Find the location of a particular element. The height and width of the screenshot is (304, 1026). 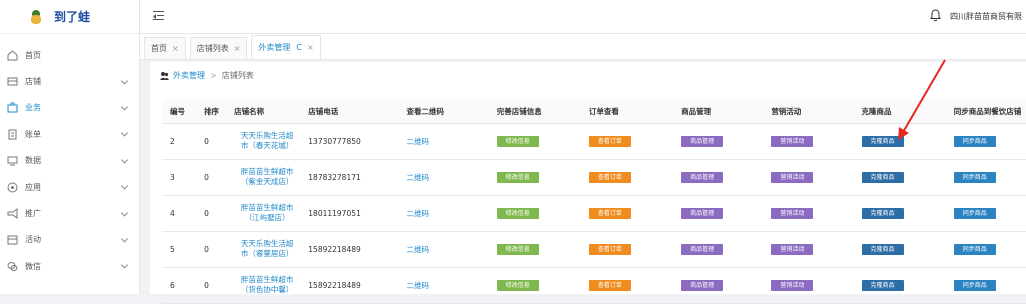

sidebar-item: 活动 is located at coordinates (69, 240).